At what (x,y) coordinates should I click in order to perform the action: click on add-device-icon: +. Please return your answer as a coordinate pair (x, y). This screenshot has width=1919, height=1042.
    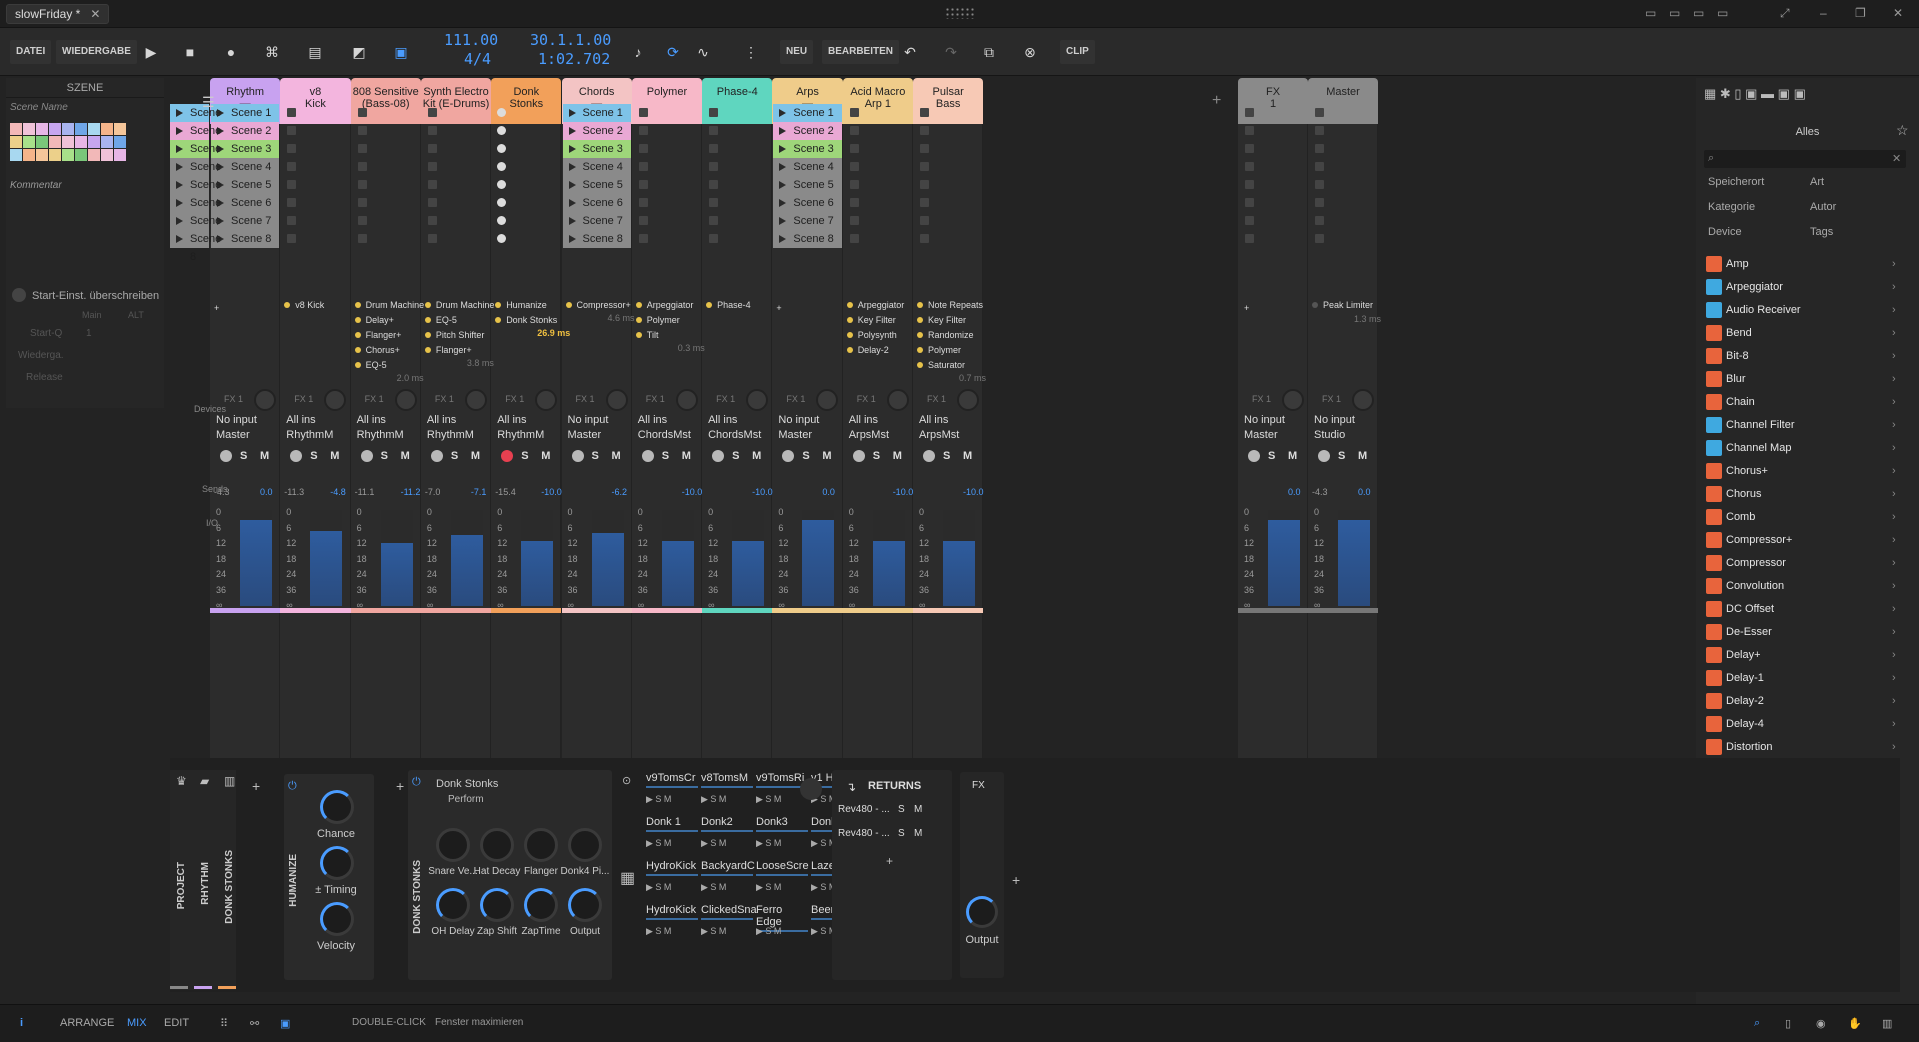
    Looking at the image, I should click on (1246, 308).